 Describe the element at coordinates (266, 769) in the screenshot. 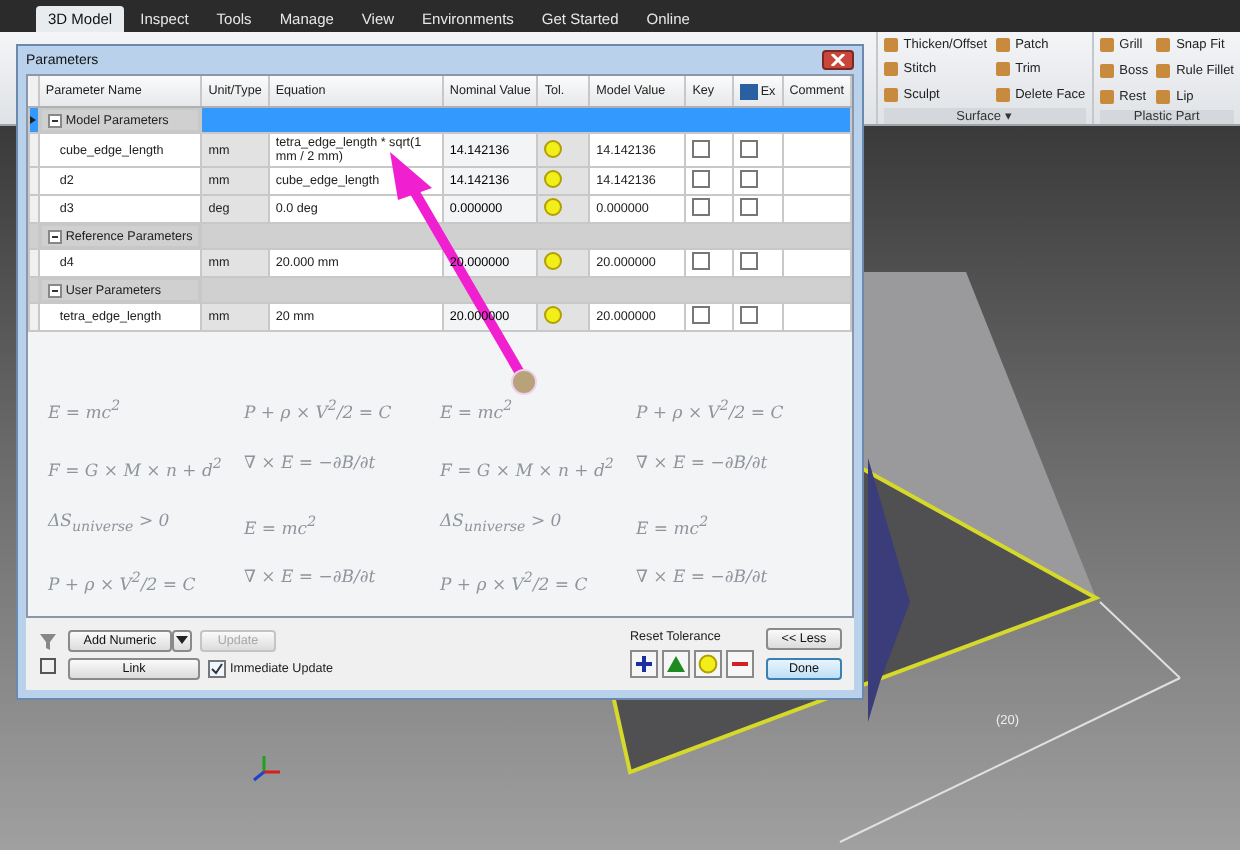

I see `axis-icon` at that location.